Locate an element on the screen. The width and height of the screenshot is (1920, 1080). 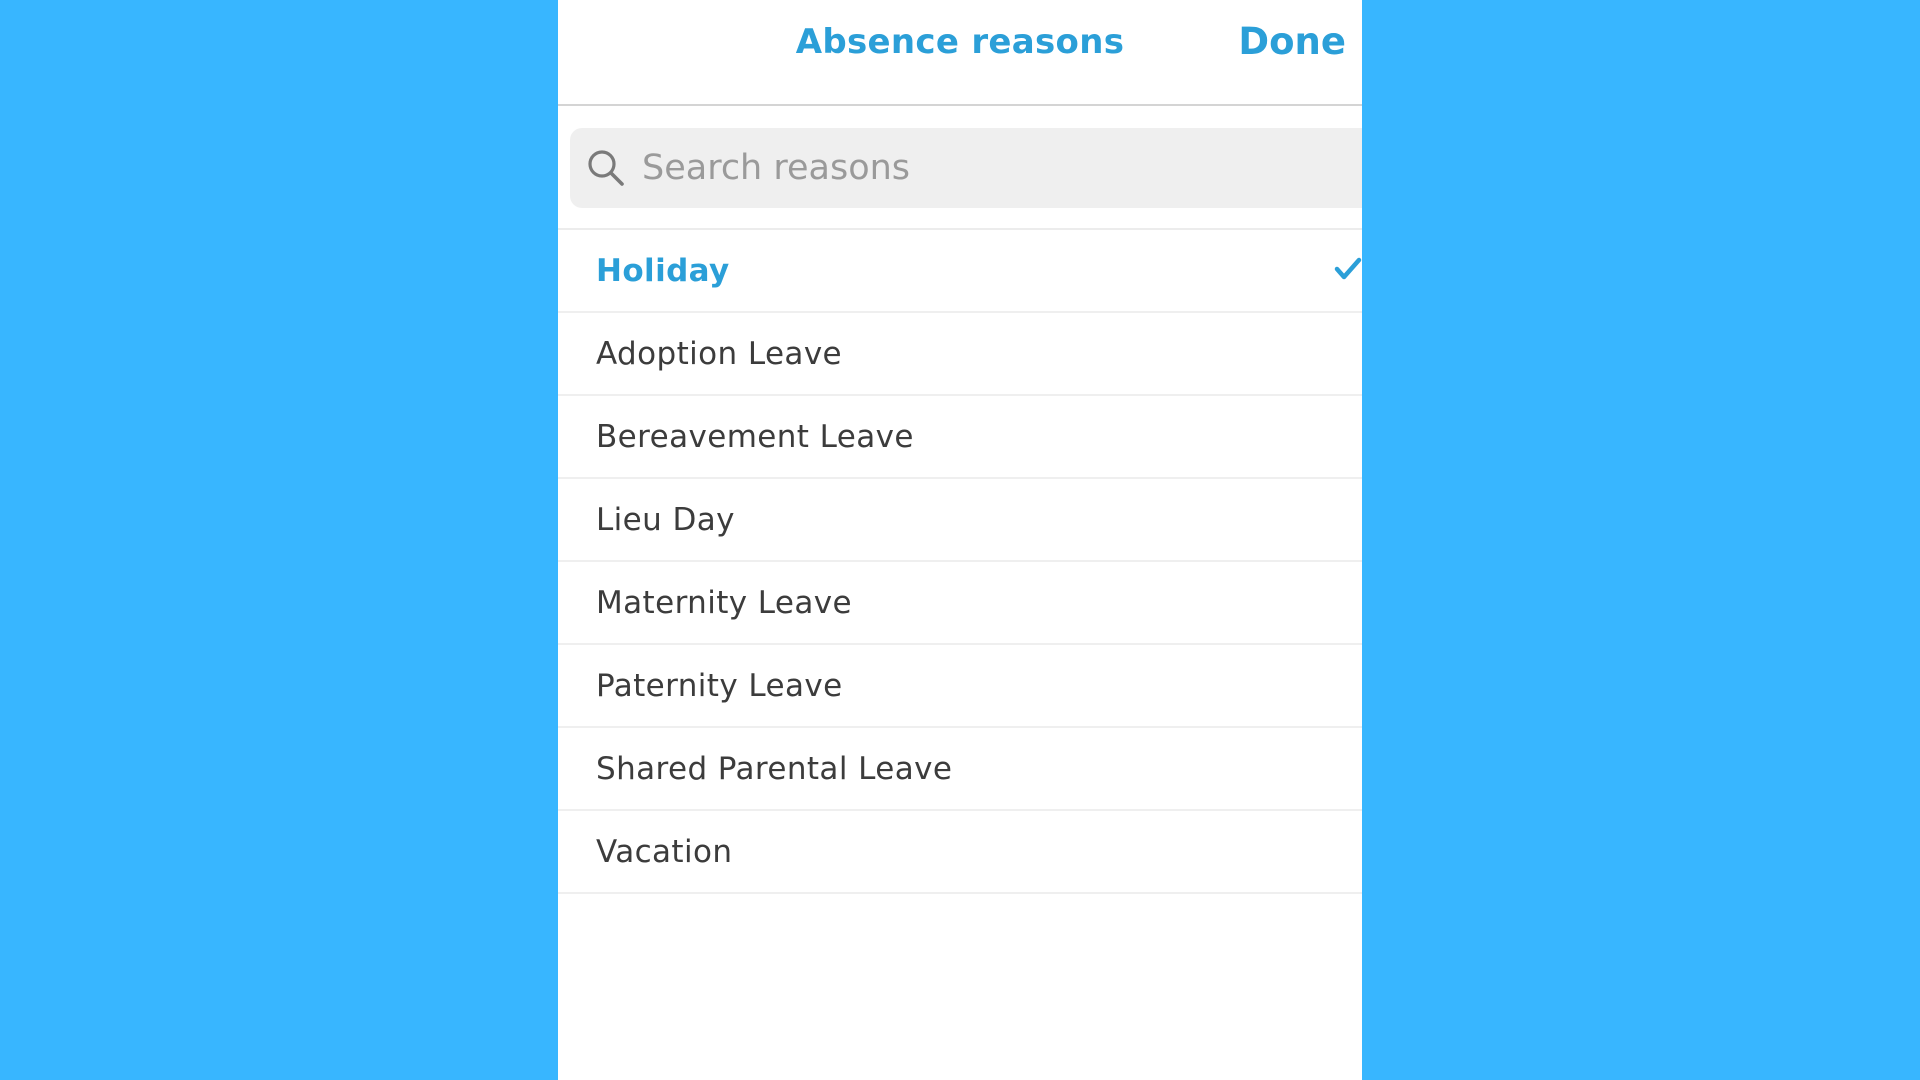
search-bar is located at coordinates (966, 168).